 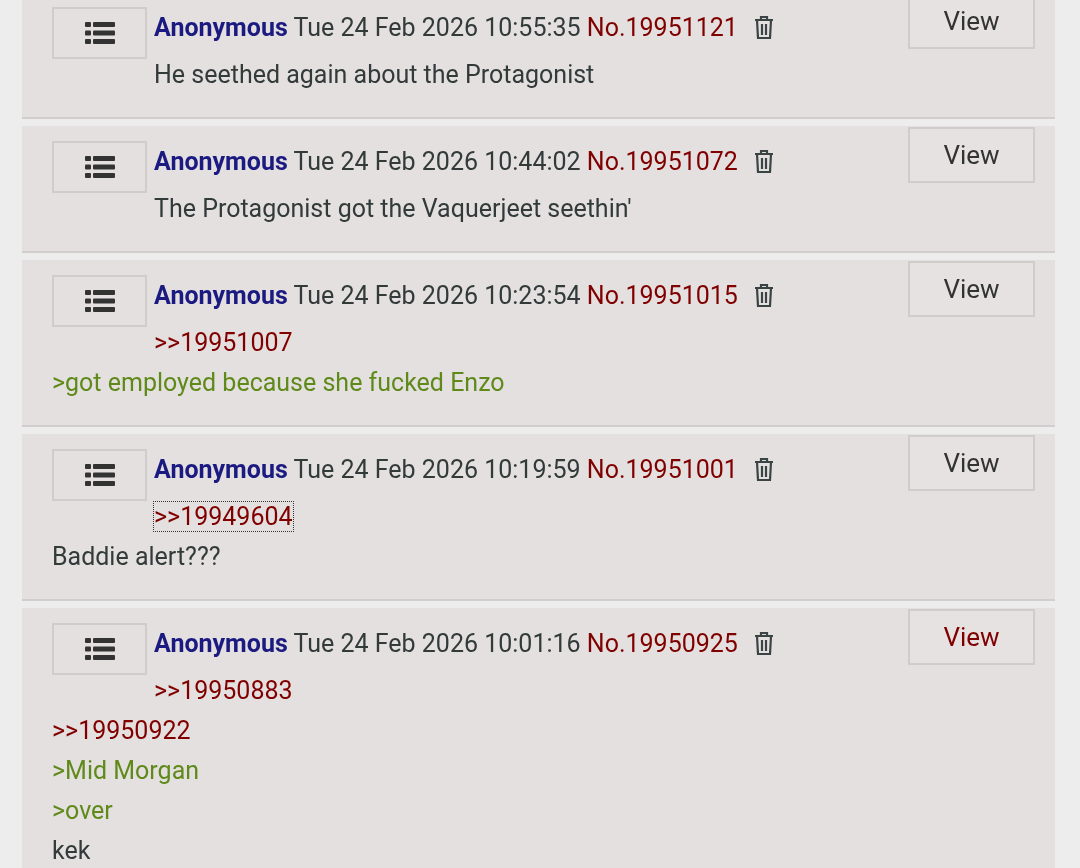 What do you see at coordinates (223, 690) in the screenshot?
I see `quote-link: >>19950883` at bounding box center [223, 690].